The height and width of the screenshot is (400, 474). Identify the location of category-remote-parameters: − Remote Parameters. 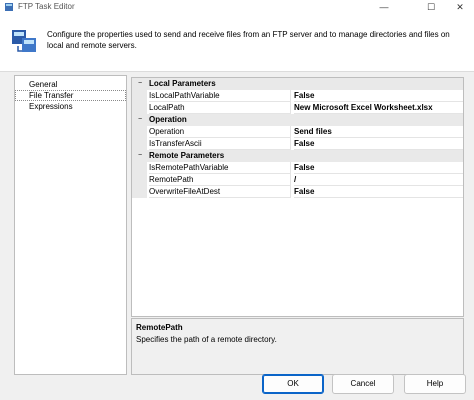
(297, 156).